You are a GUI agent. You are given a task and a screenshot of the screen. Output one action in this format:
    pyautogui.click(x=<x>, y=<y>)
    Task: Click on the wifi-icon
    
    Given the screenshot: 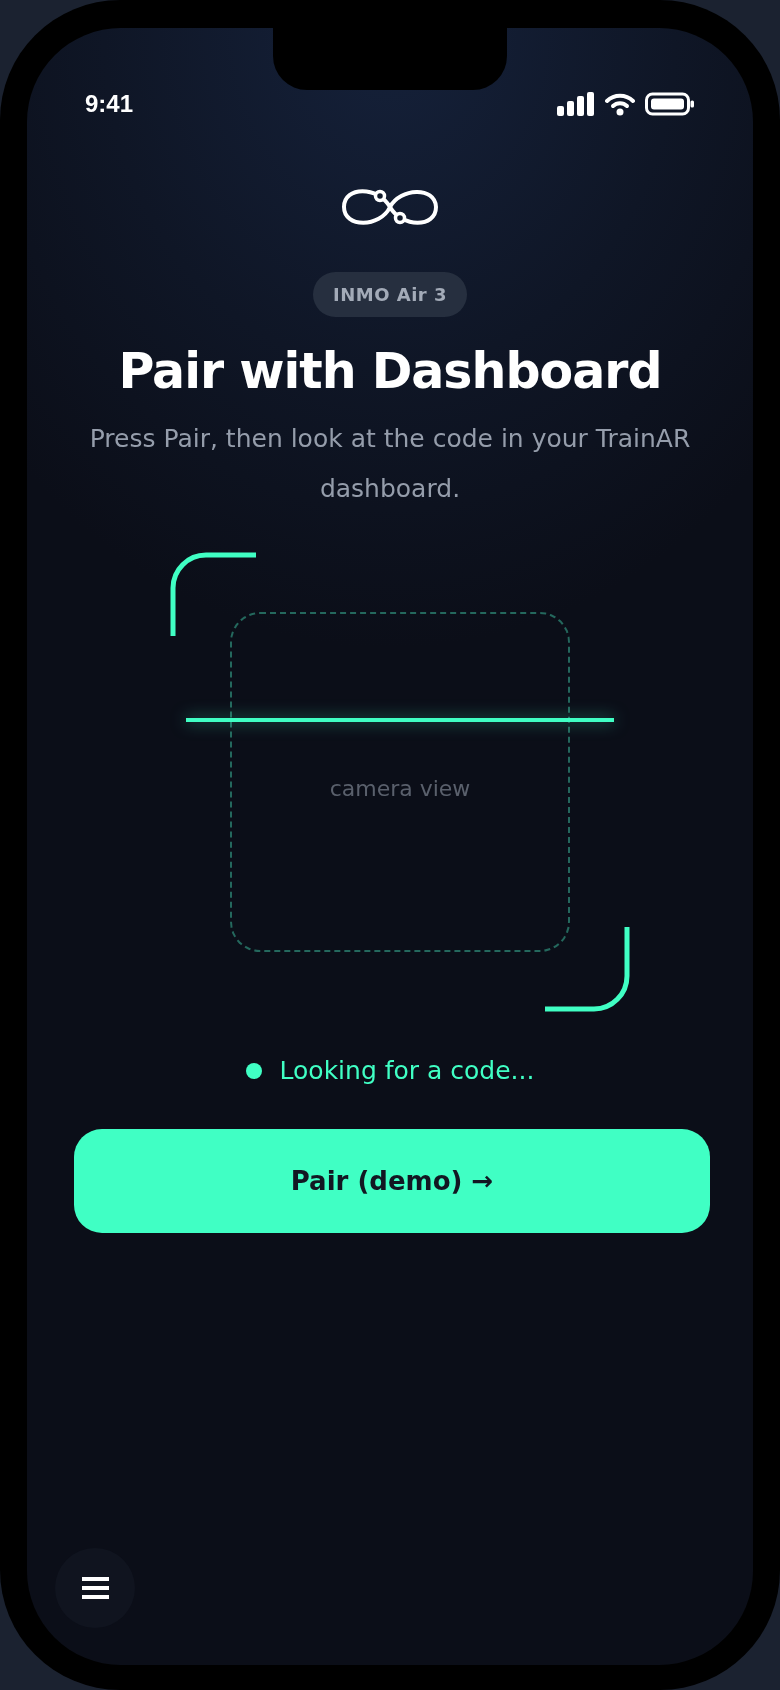 What is the action you would take?
    pyautogui.click(x=620, y=104)
    